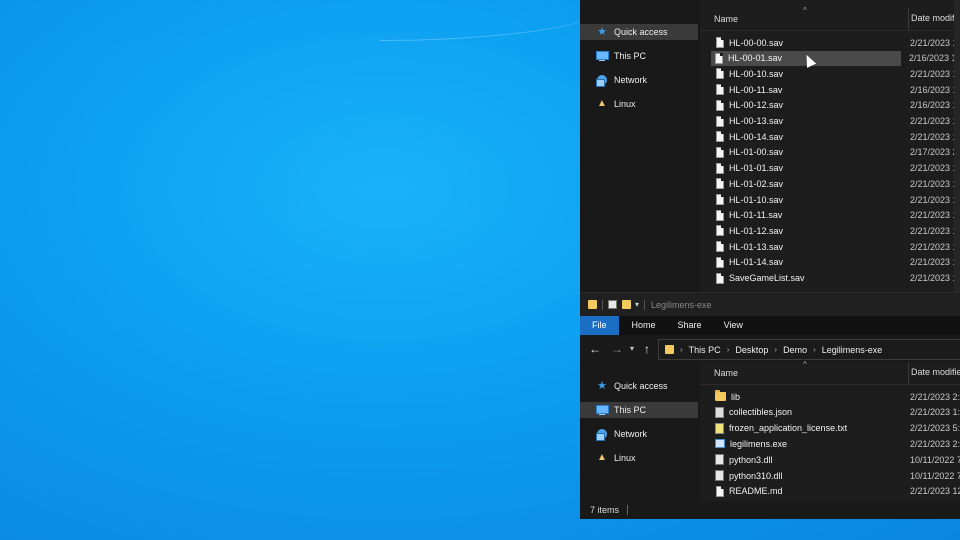 The height and width of the screenshot is (540, 960). I want to click on file-row: HL-01-10.sav 2/21/2023 12, so click(836, 199).